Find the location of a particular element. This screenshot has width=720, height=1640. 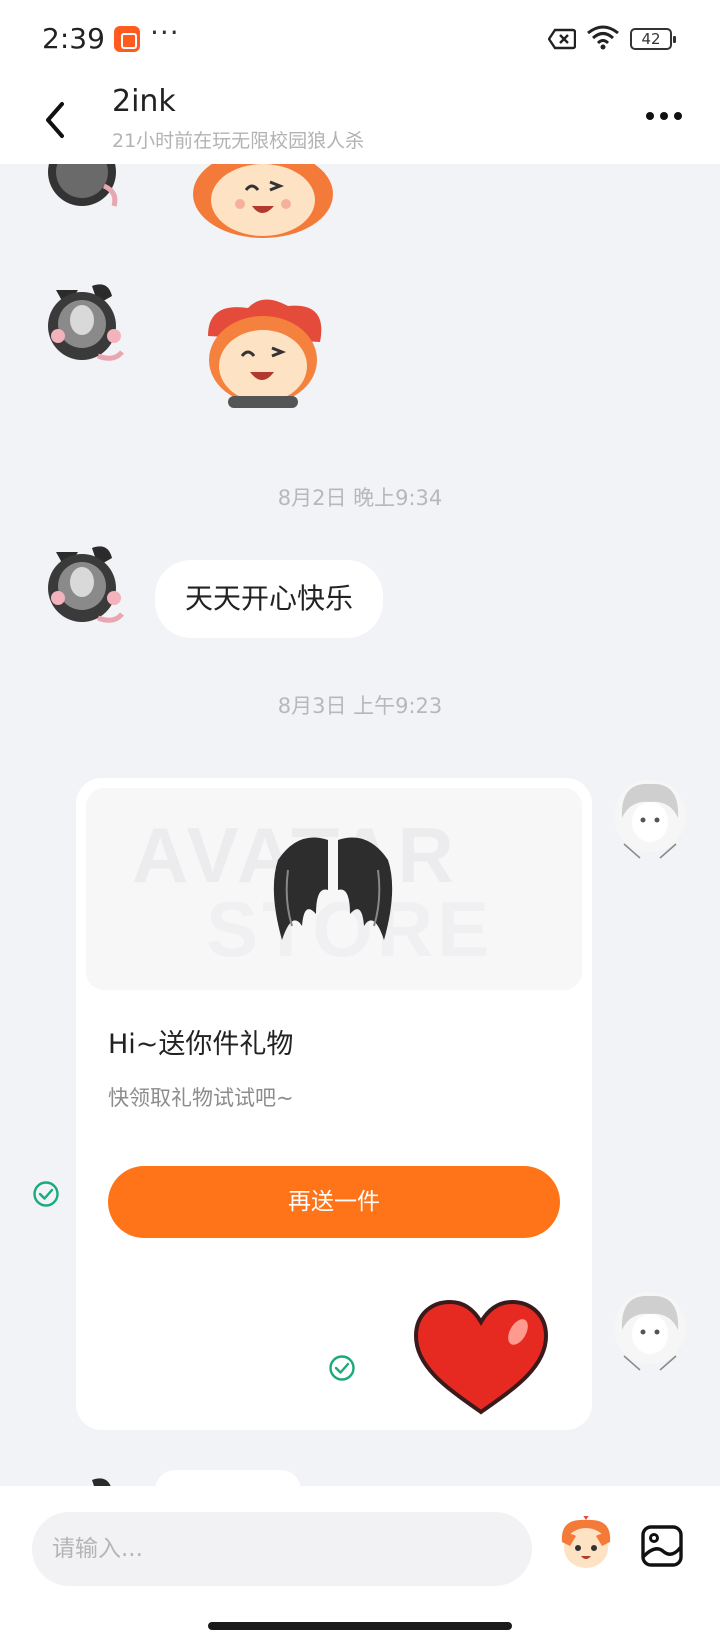

gift-subtitle: 快领取礼物试试吧~ is located at coordinates (201, 1098).